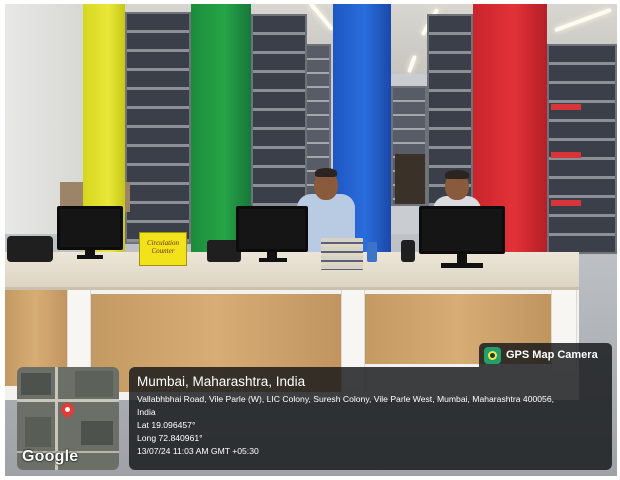  I want to click on monitor-right, so click(462, 230).